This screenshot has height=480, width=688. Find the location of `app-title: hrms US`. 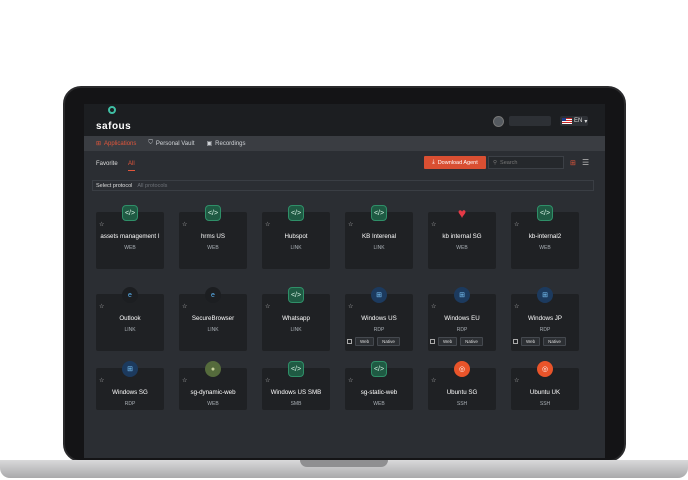

app-title: hrms US is located at coordinates (213, 236).